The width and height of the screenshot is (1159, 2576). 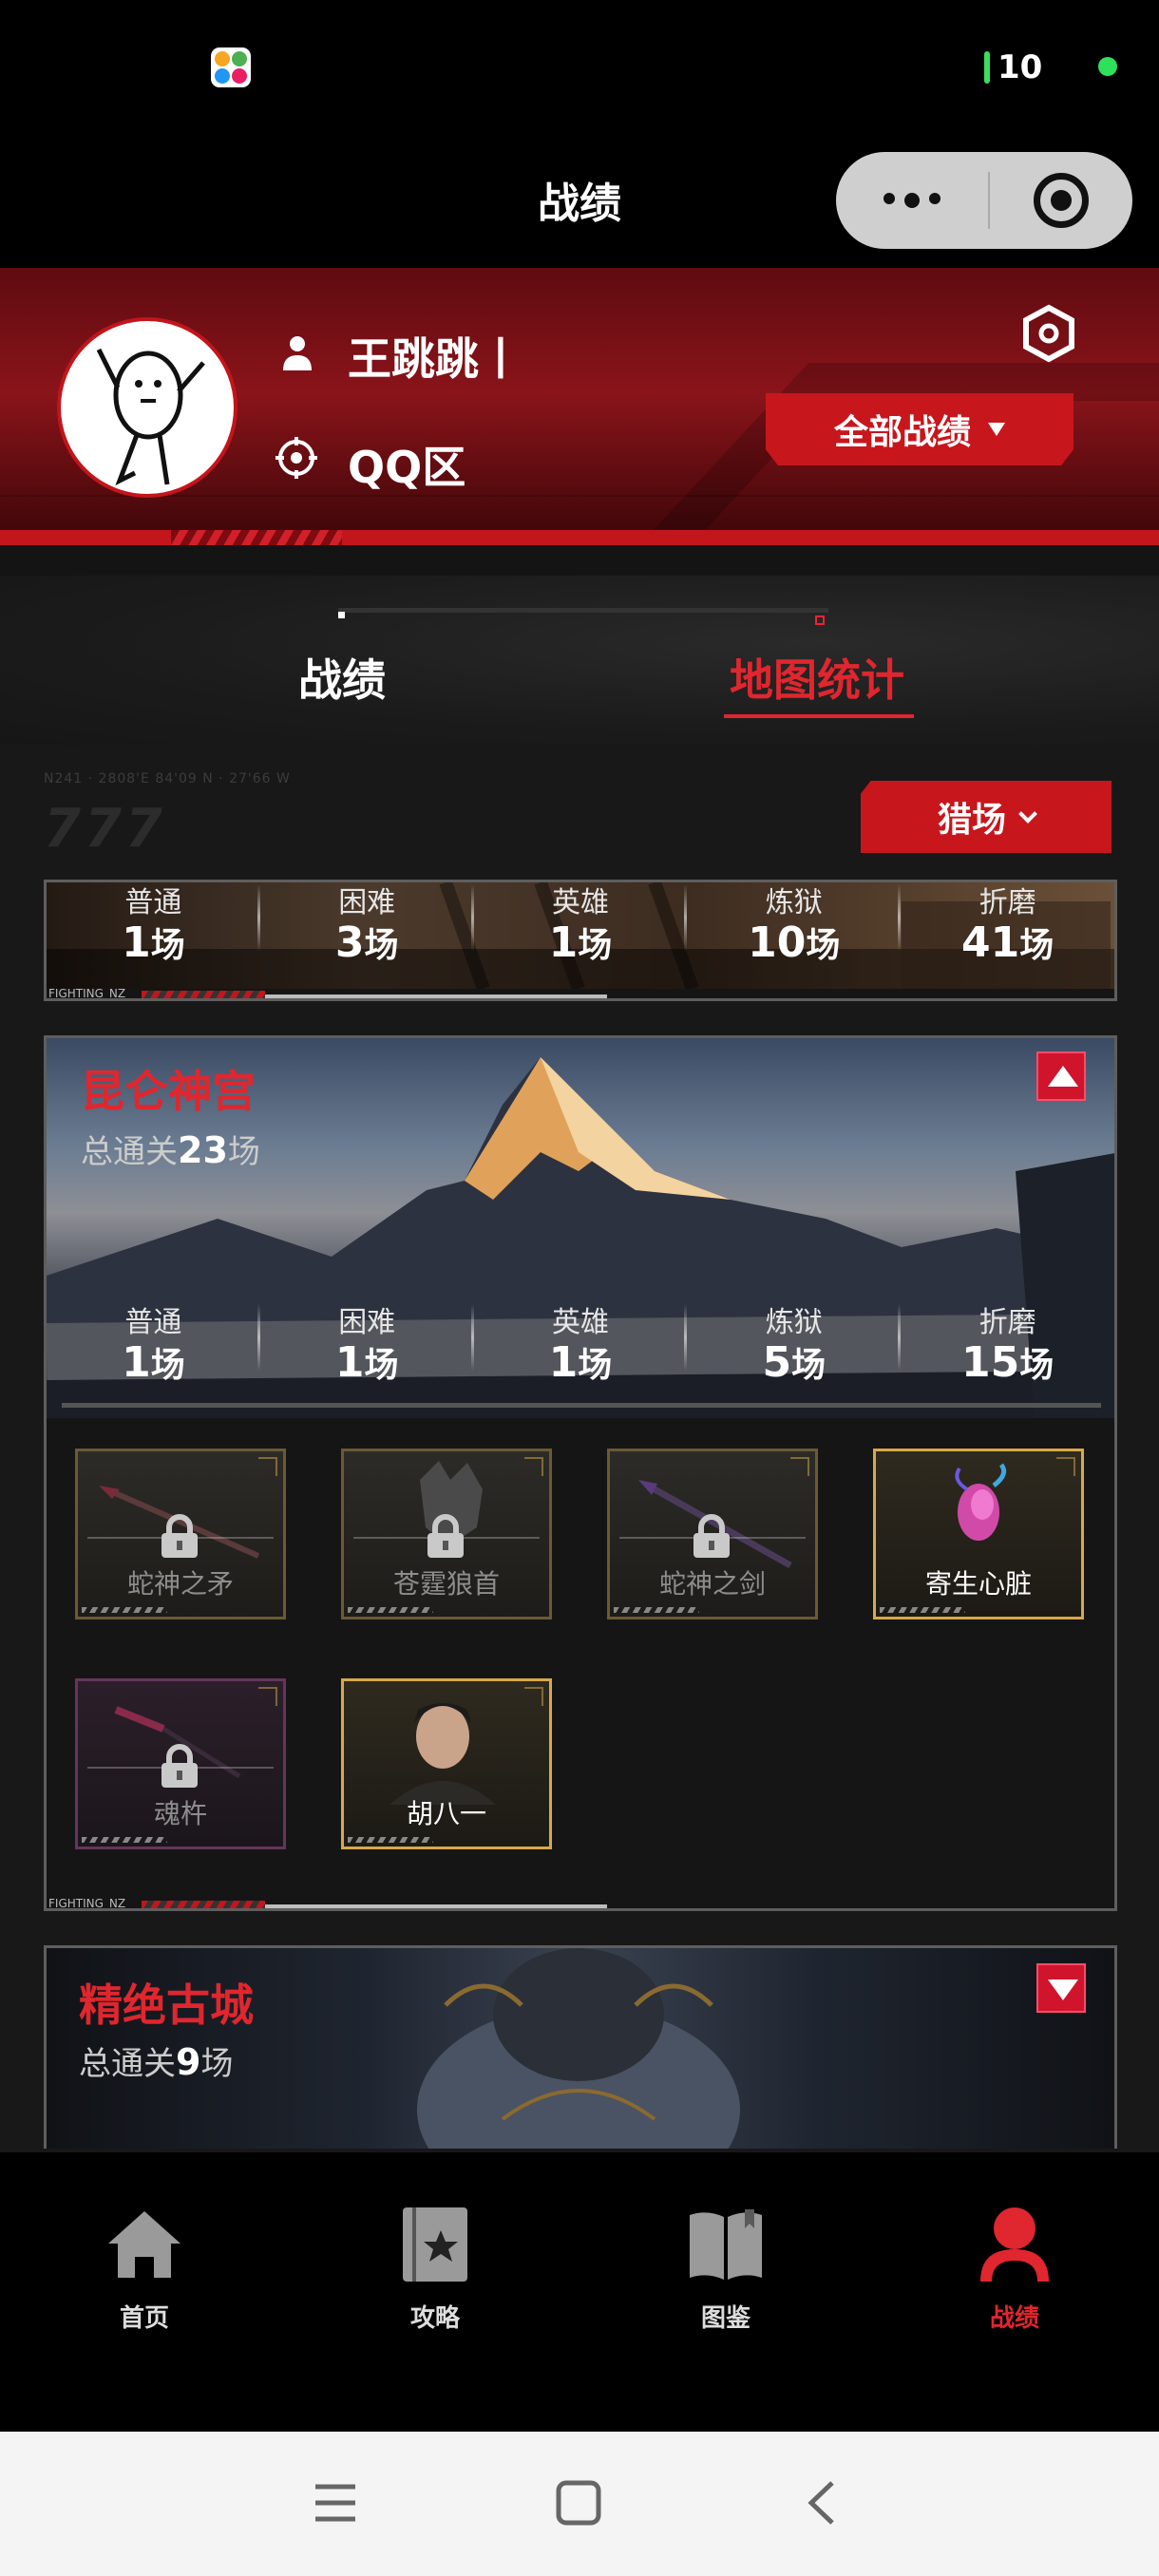 I want to click on home-square-icon, so click(x=578, y=2503).